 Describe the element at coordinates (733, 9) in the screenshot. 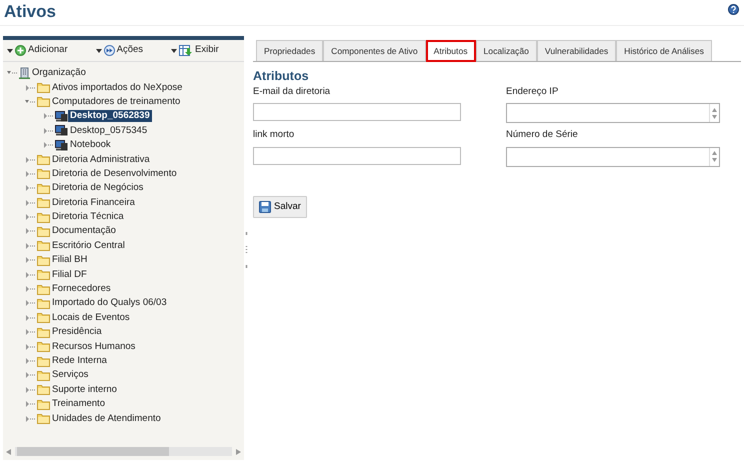

I see `help-icon` at that location.